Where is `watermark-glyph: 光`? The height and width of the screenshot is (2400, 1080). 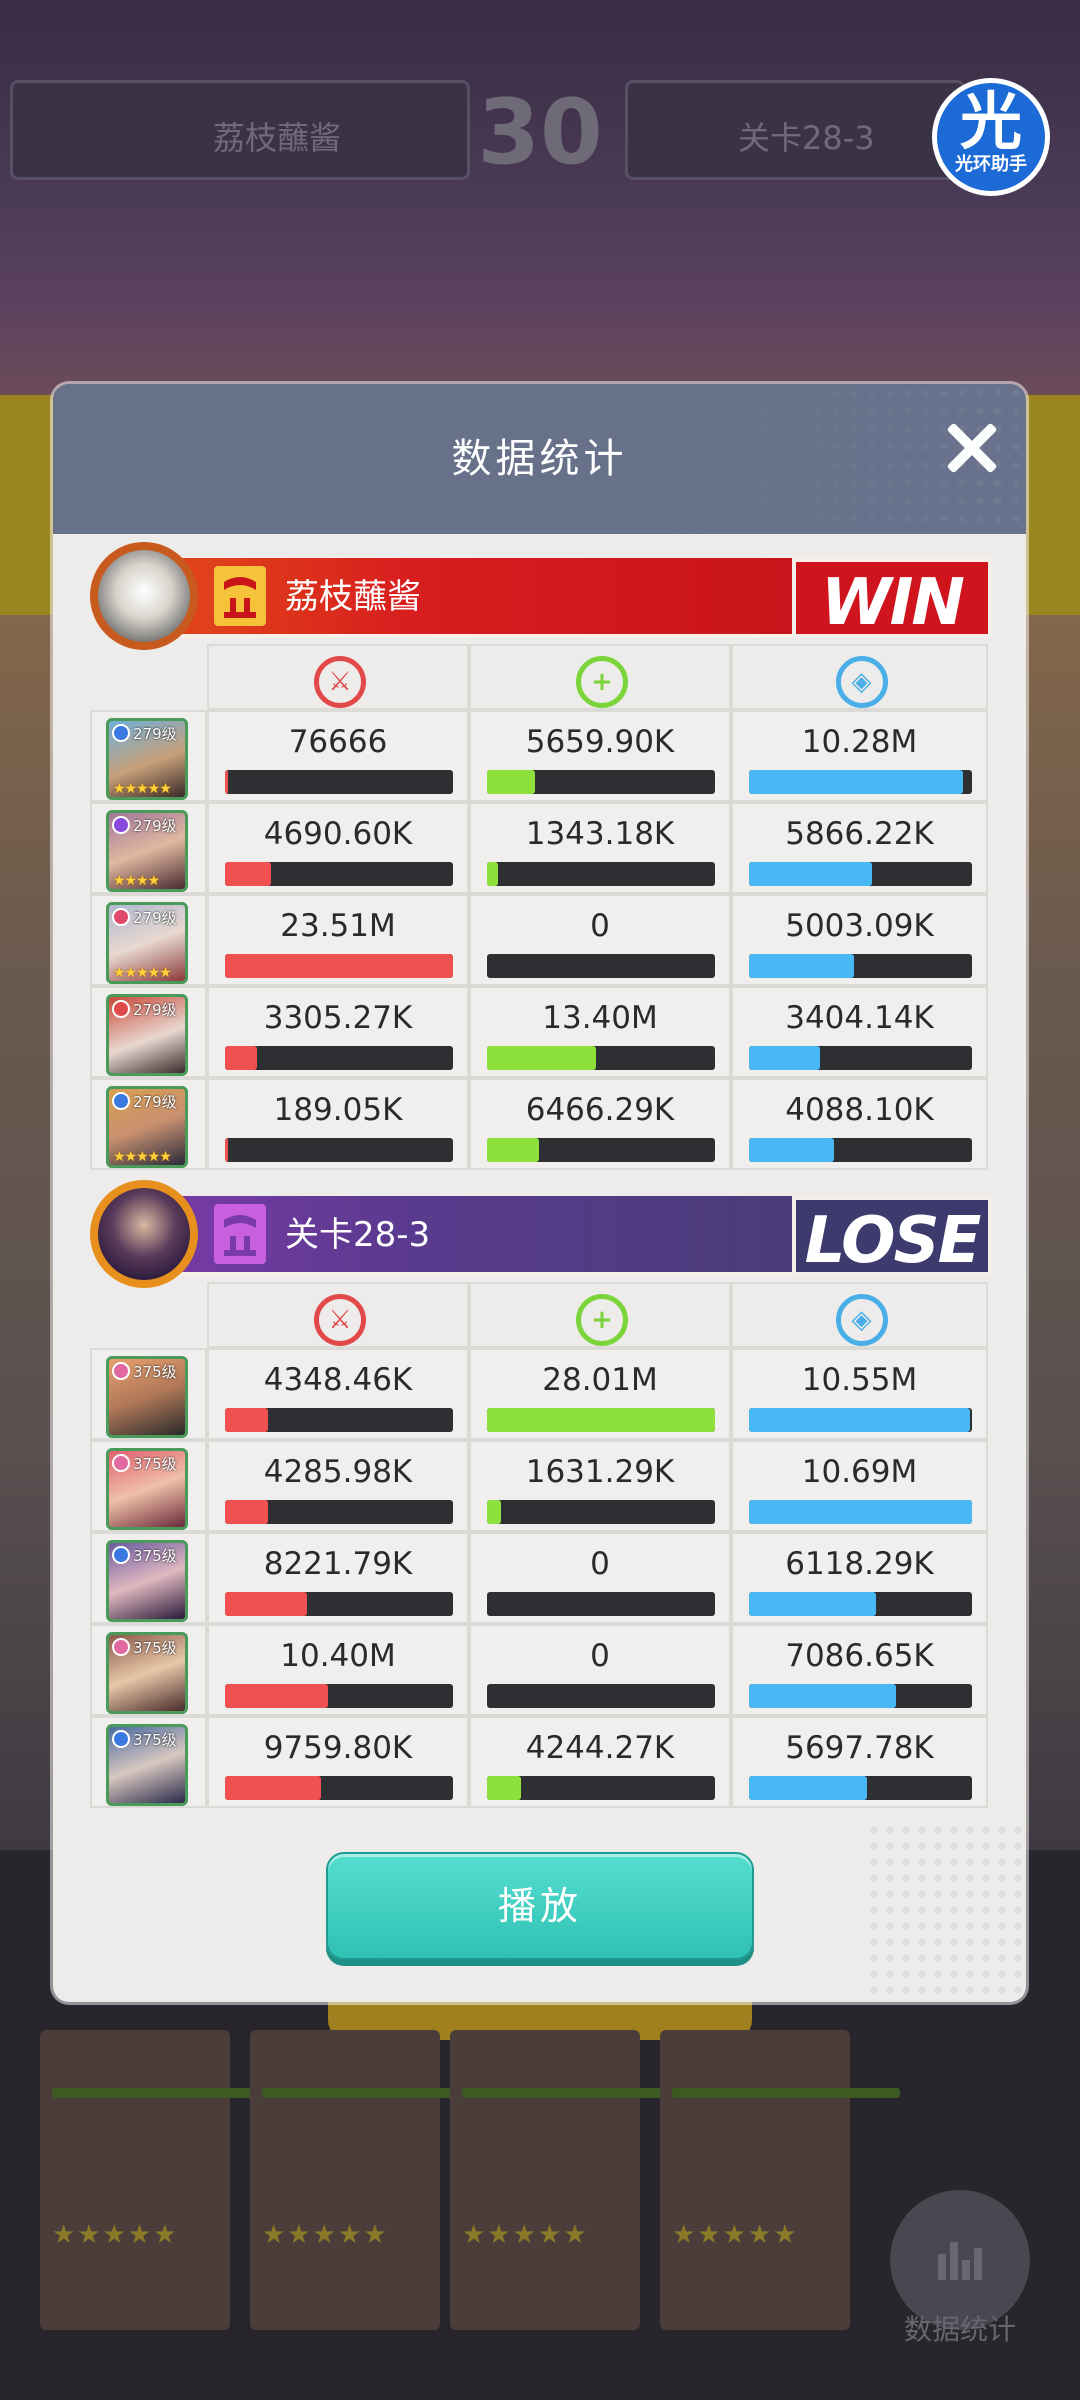 watermark-glyph: 光 is located at coordinates (990, 121).